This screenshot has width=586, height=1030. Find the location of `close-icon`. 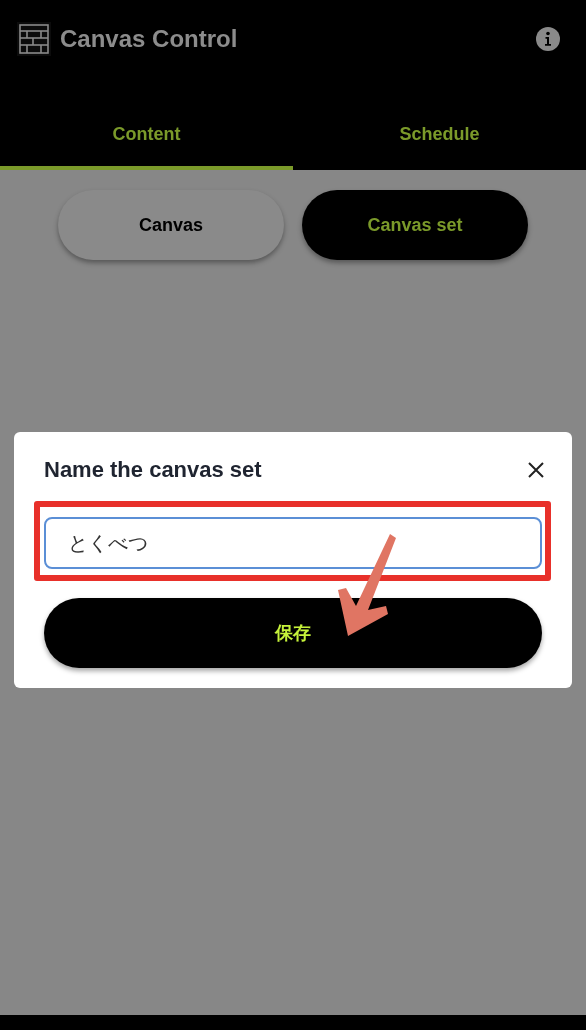

close-icon is located at coordinates (536, 469).